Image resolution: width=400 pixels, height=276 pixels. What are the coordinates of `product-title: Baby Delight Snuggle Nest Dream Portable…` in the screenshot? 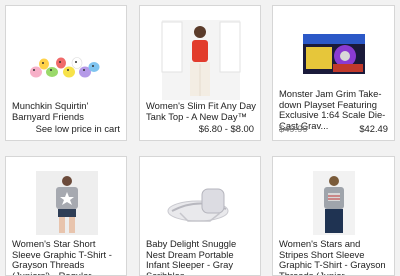 It's located at (201, 256).